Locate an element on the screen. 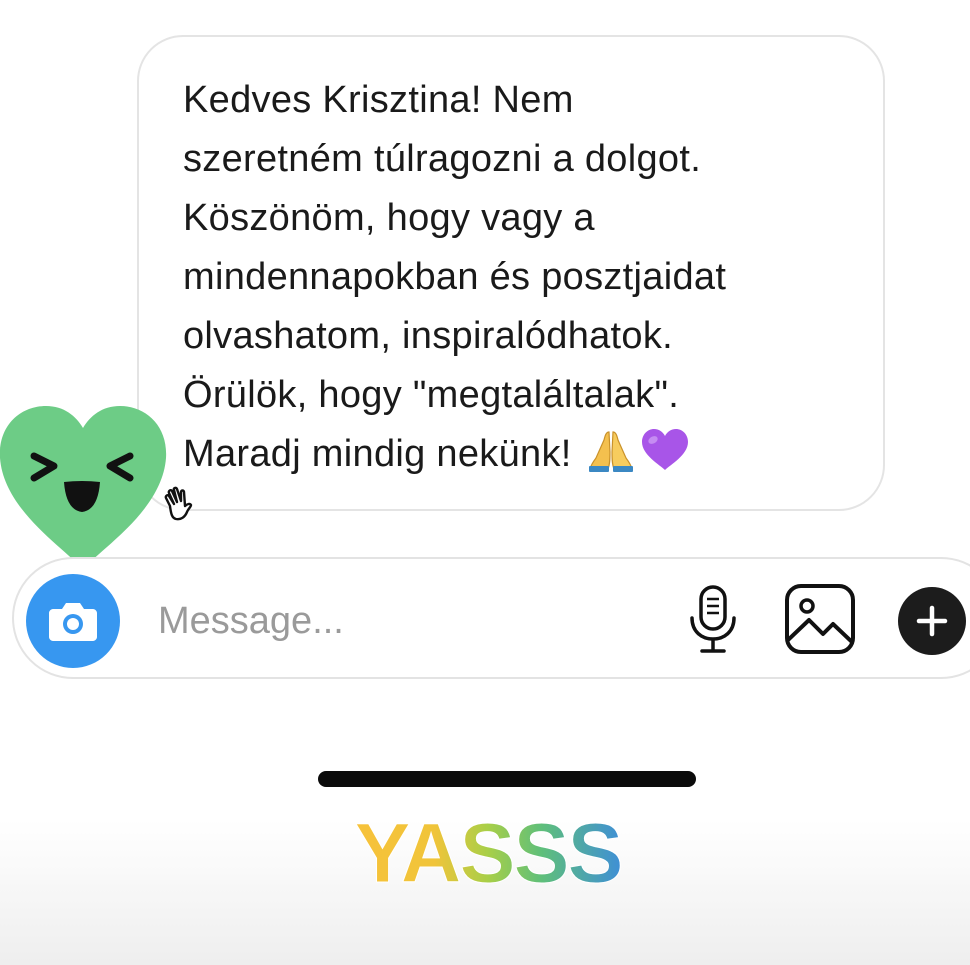 The image size is (970, 965). praying-hands-emoji is located at coordinates (611, 459).